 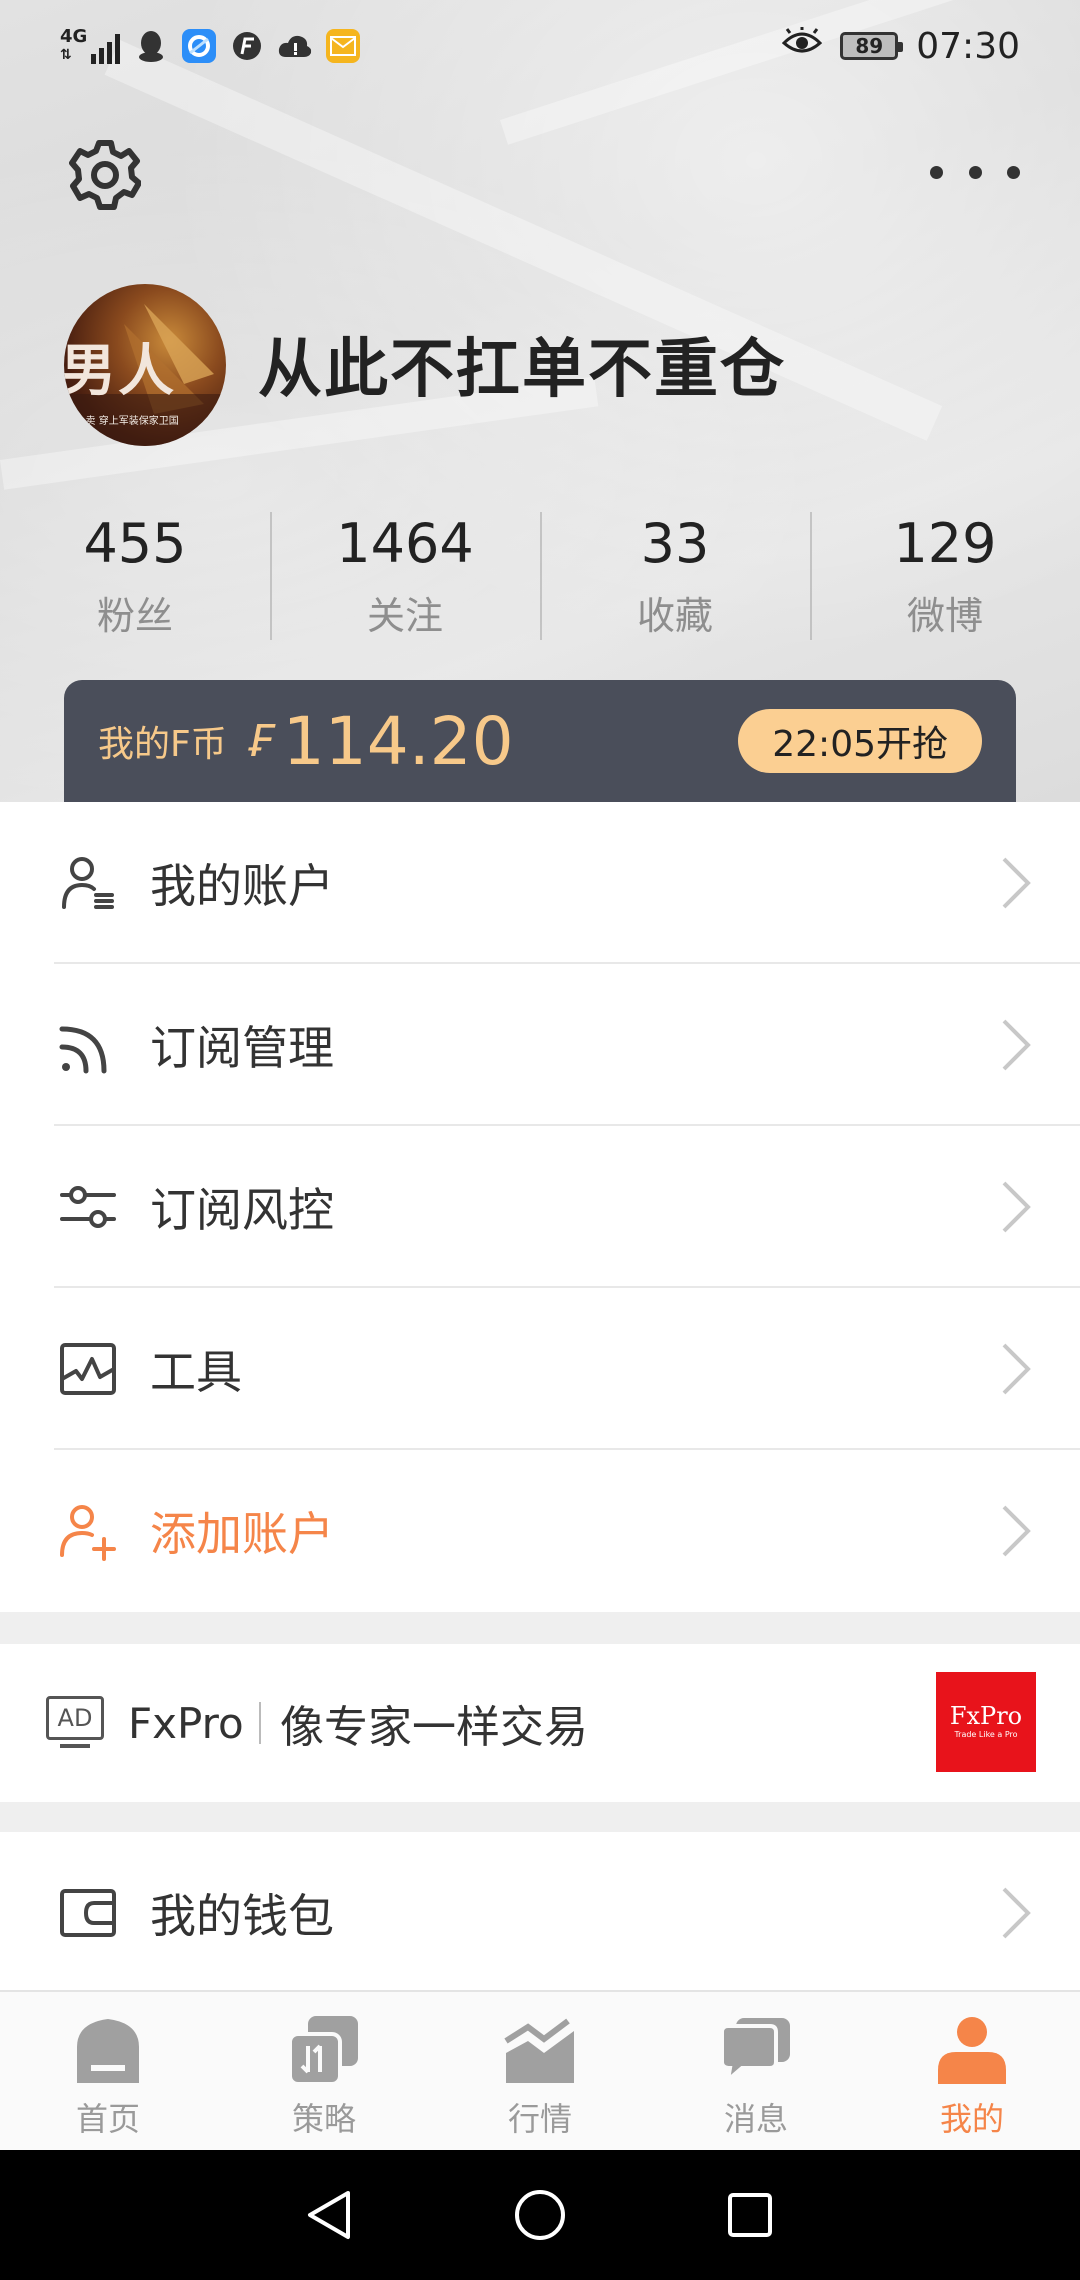 I want to click on tab-label: 首页, so click(x=107, y=2119).